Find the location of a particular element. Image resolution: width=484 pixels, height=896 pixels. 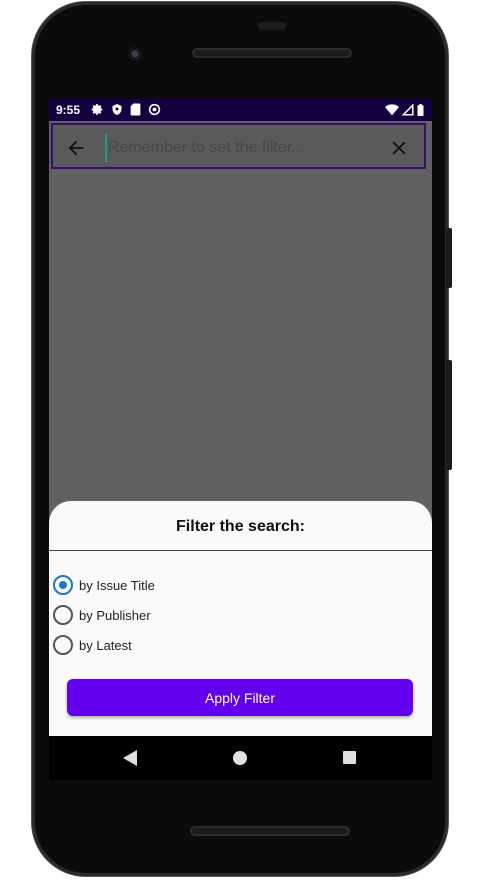

search-input is located at coordinates (245, 148).